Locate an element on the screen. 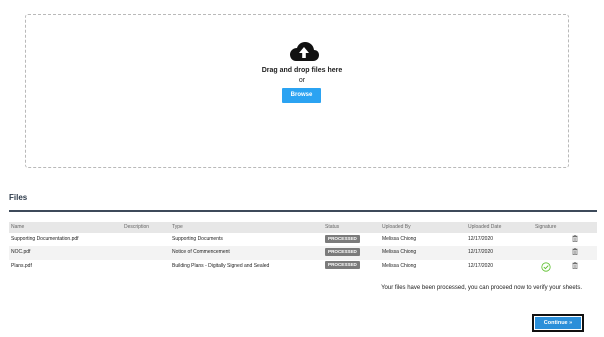  browse-button: Browse is located at coordinates (301, 95).